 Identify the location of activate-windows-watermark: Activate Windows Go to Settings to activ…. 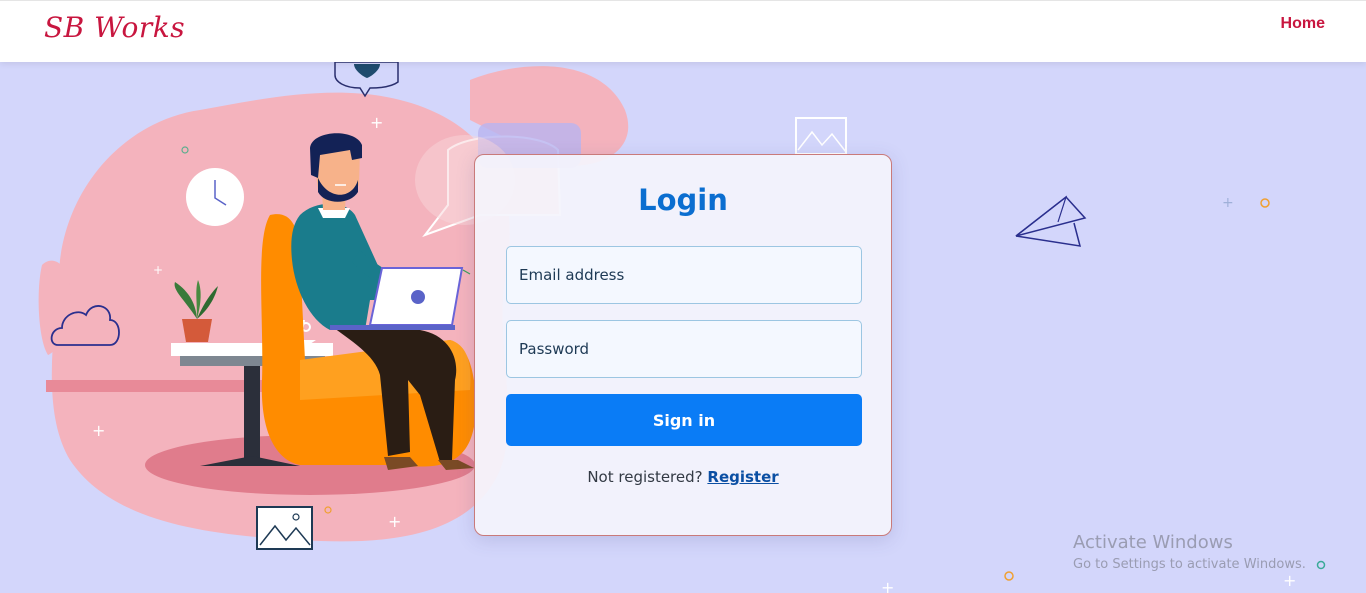
(1189, 552).